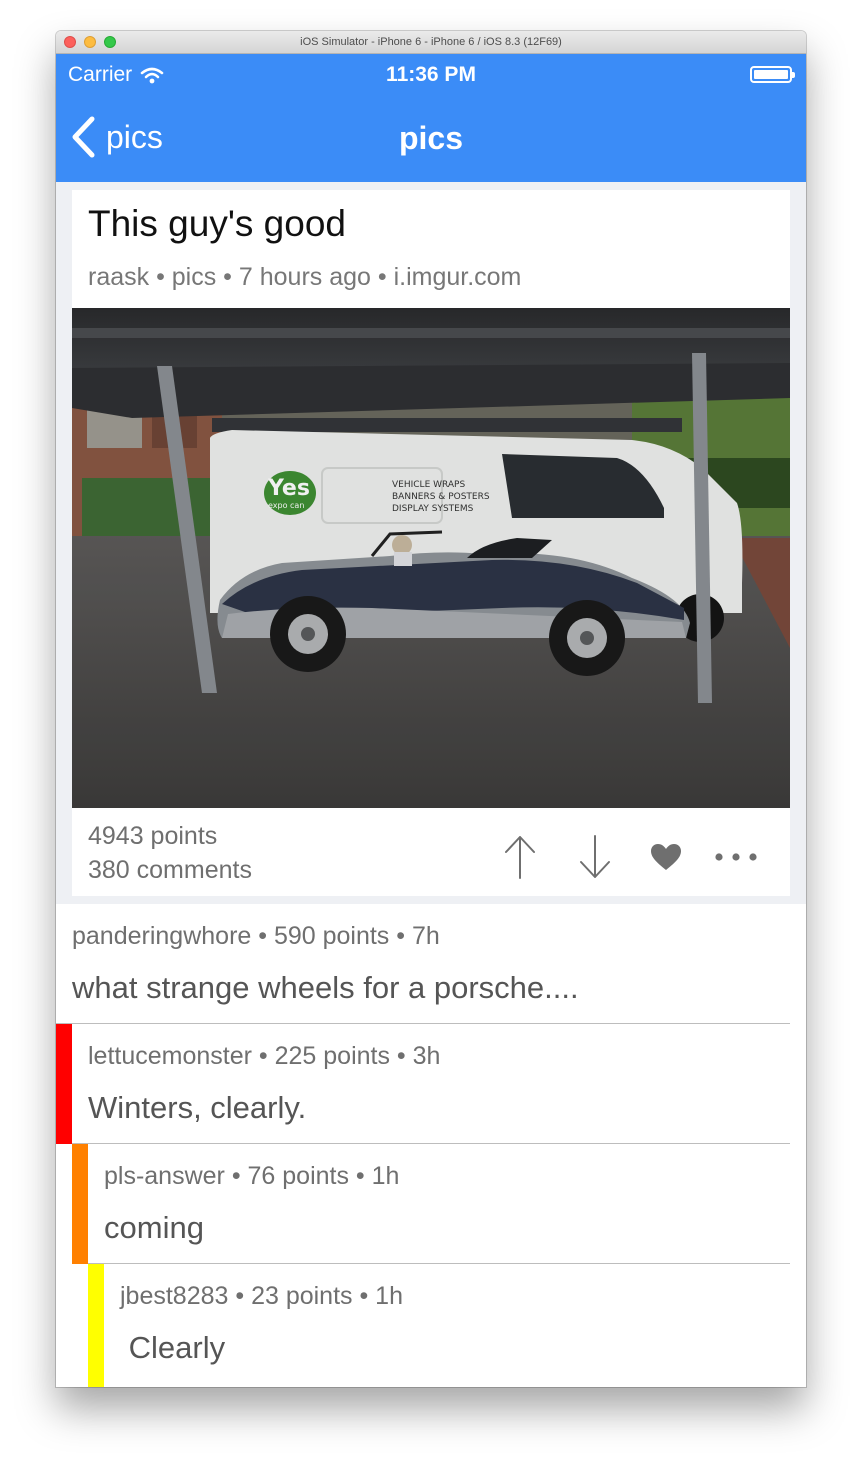 The width and height of the screenshot is (862, 1468). What do you see at coordinates (256, 936) in the screenshot?
I see `comment-meta: panderingwhore • 590 points • 7h` at bounding box center [256, 936].